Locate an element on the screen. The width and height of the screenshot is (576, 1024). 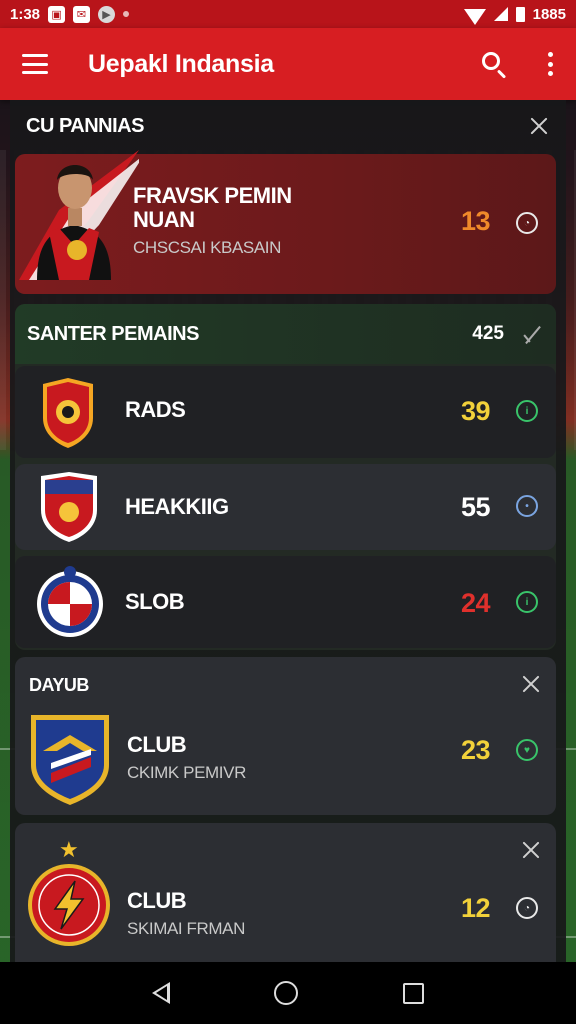
wifi-icon is located at coordinates (474, 17).